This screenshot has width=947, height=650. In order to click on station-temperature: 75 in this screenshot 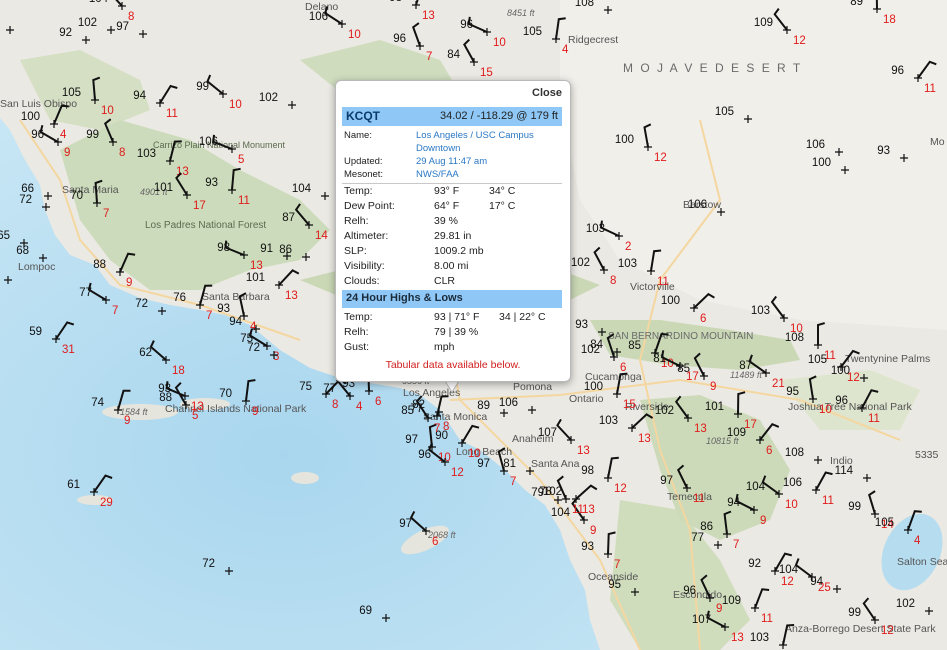, I will do `click(305, 387)`.